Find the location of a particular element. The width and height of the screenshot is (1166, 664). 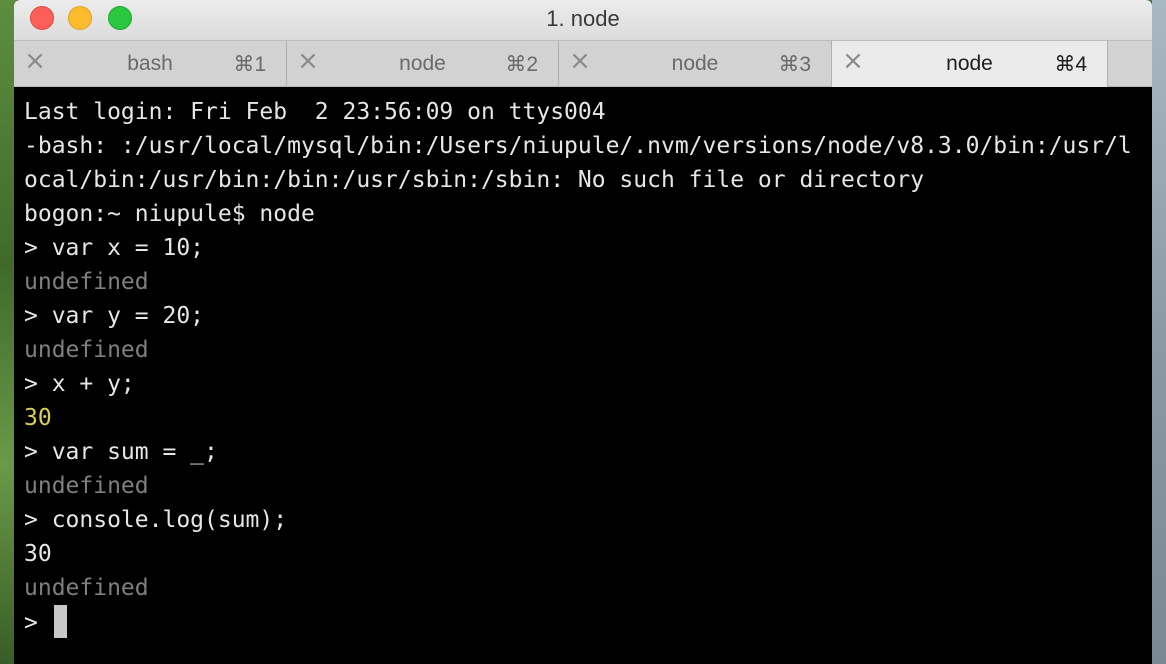

terminal-line: bogon:~ niupule$ node is located at coordinates (169, 214).